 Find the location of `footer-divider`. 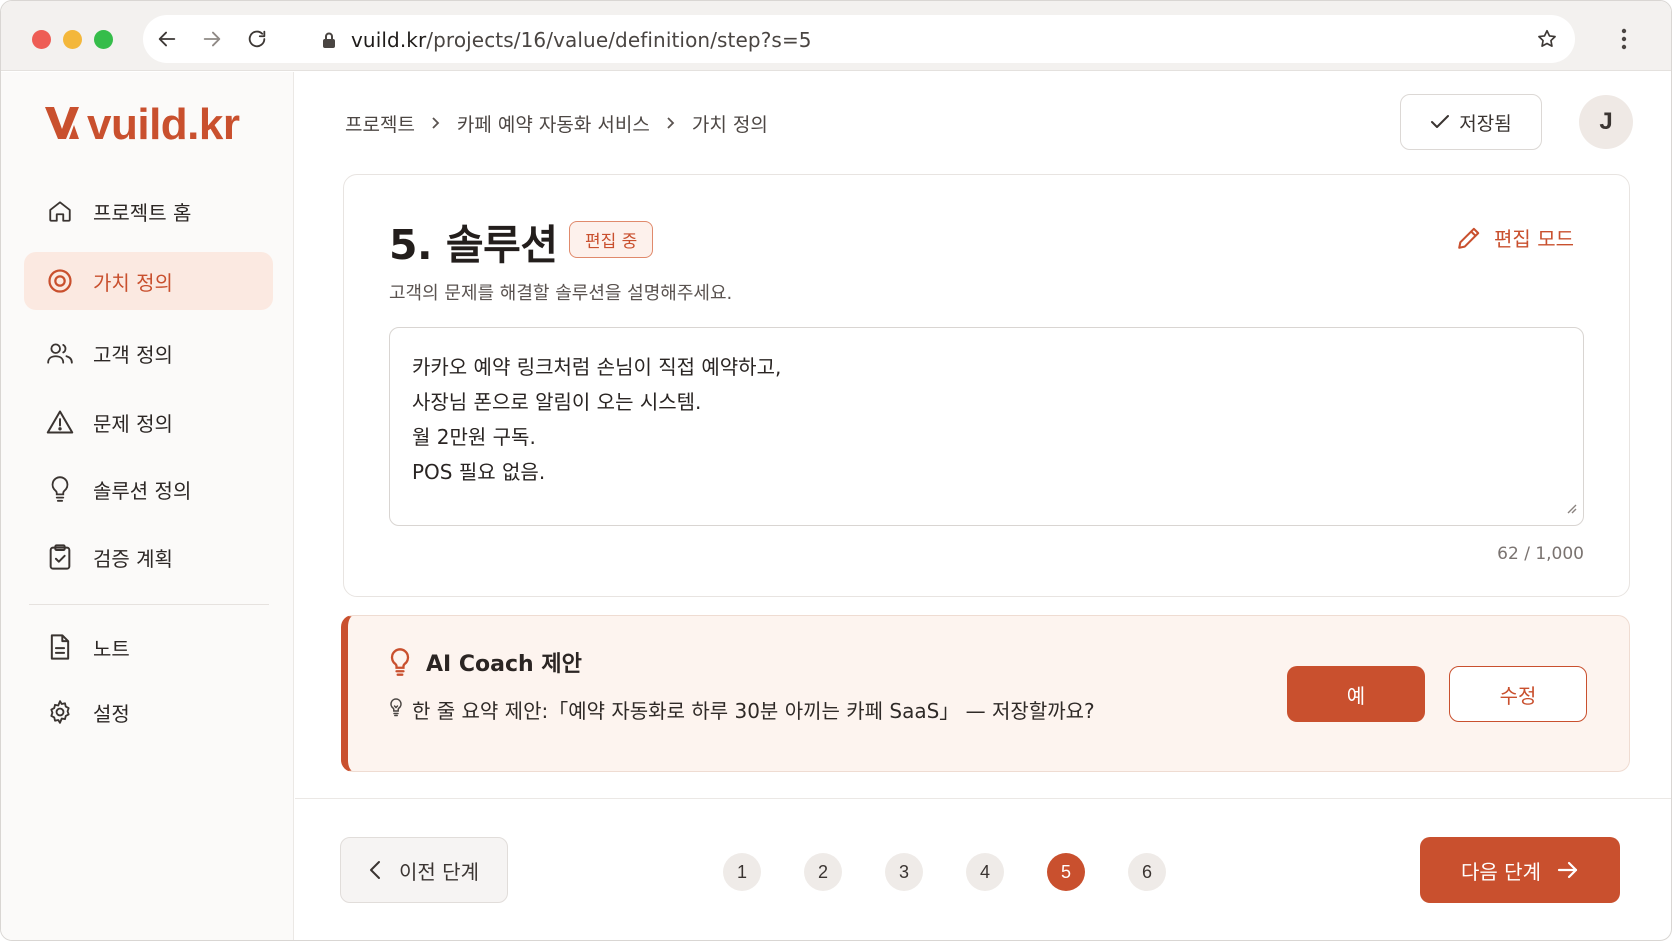

footer-divider is located at coordinates (983, 798).